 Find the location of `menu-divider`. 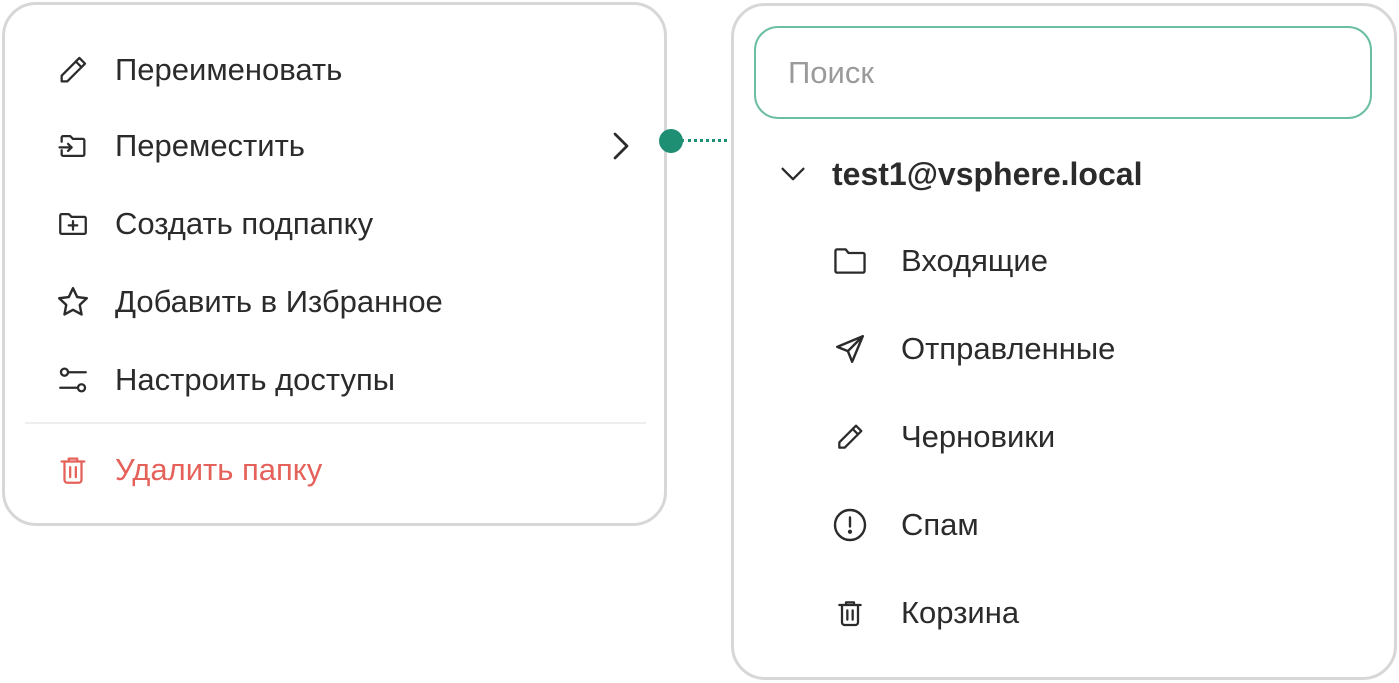

menu-divider is located at coordinates (335, 423).